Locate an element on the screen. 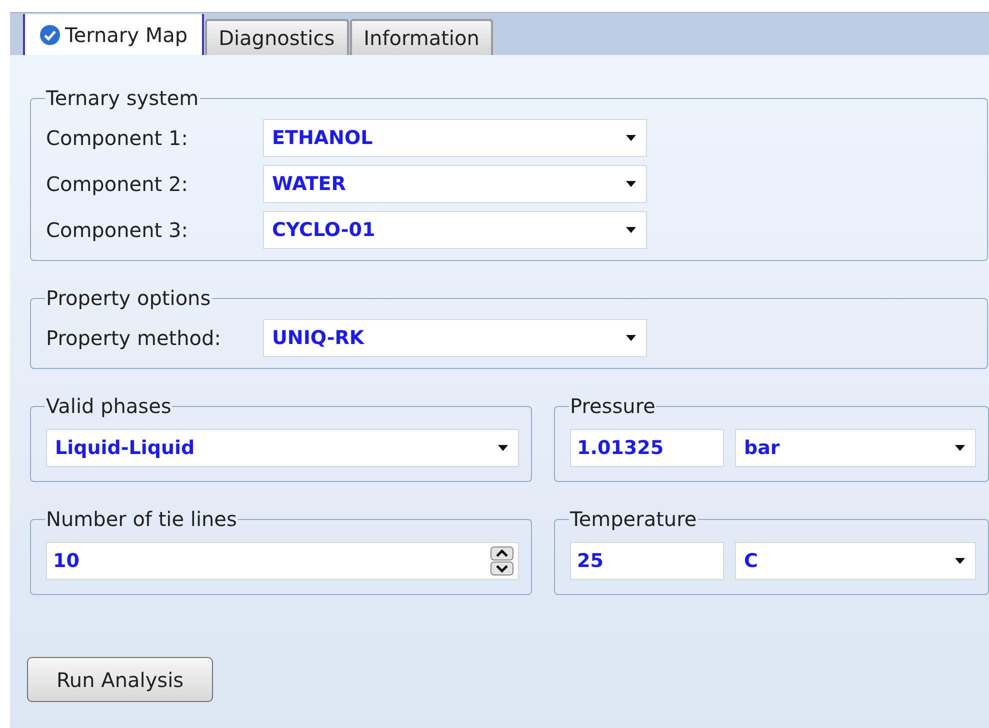 Image resolution: width=989 pixels, height=728 pixels. run-analysis-button: Run Analysis is located at coordinates (120, 679).